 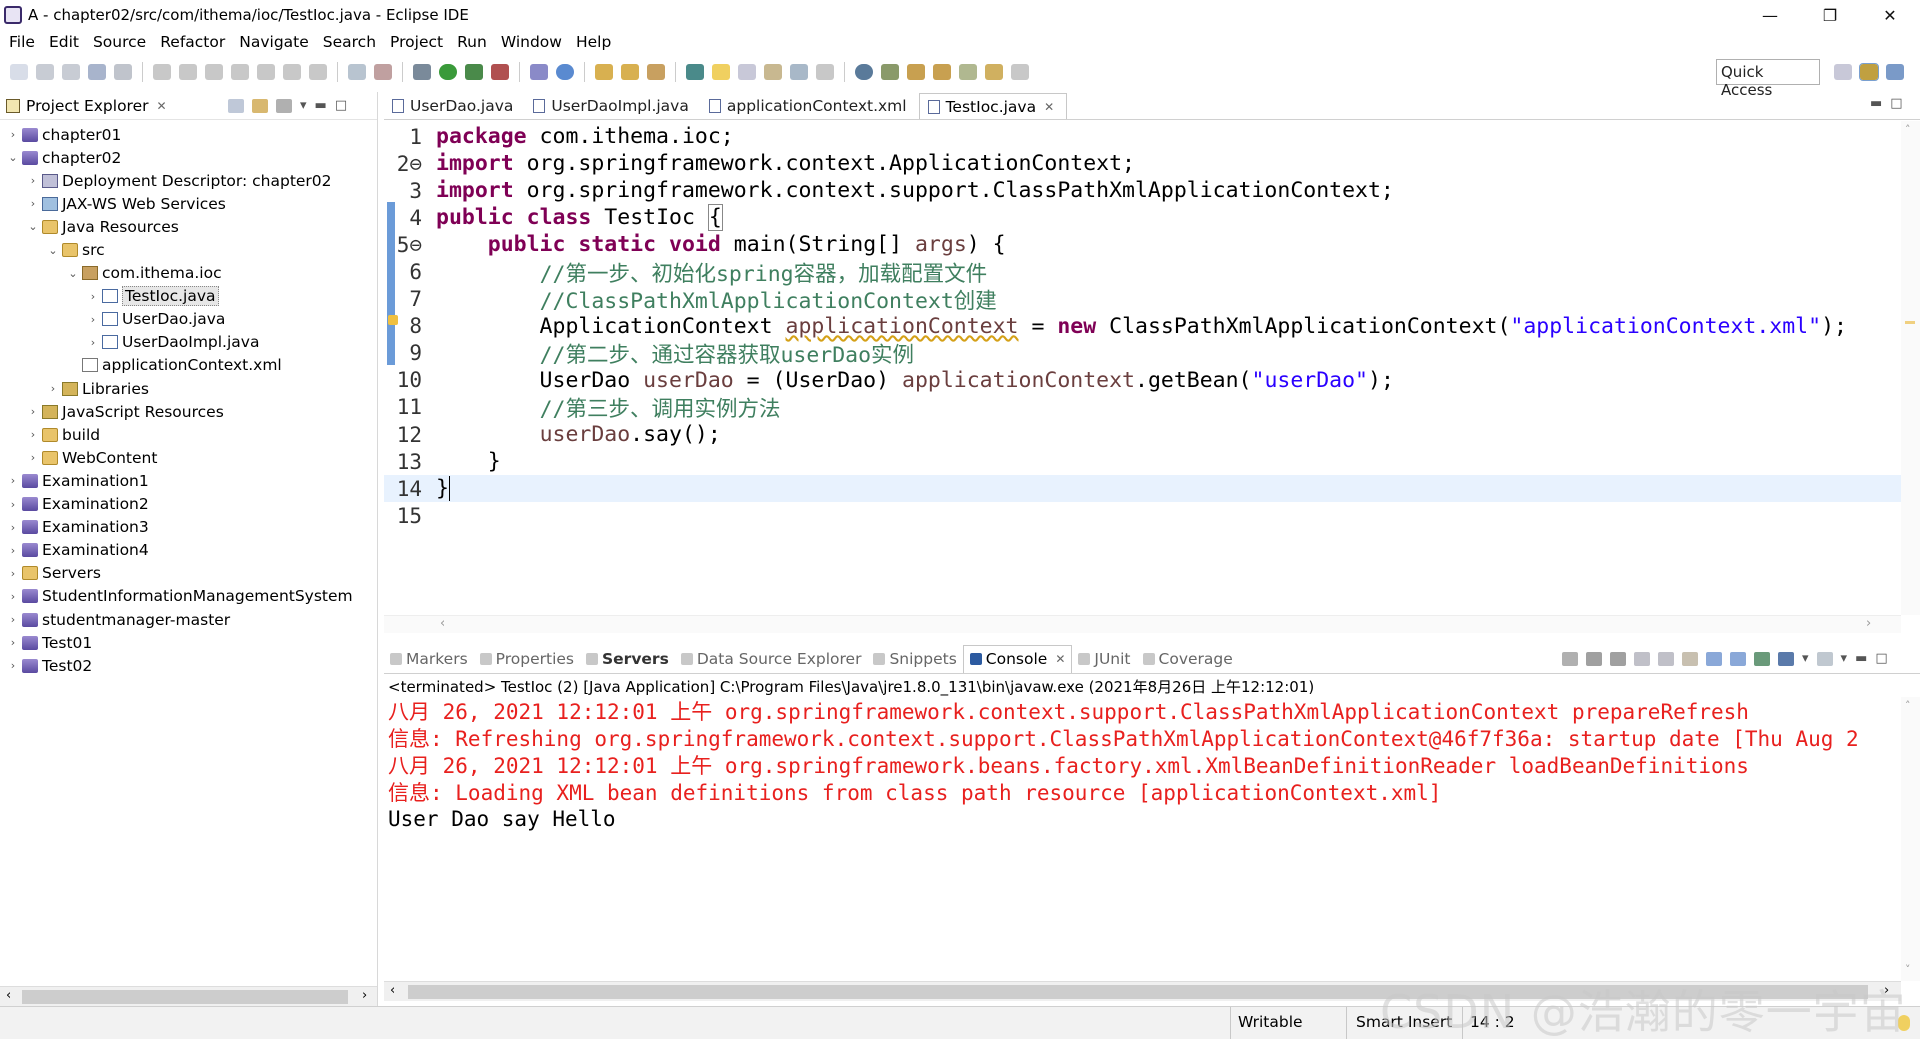 I want to click on tree-item: › build, so click(x=188, y=434).